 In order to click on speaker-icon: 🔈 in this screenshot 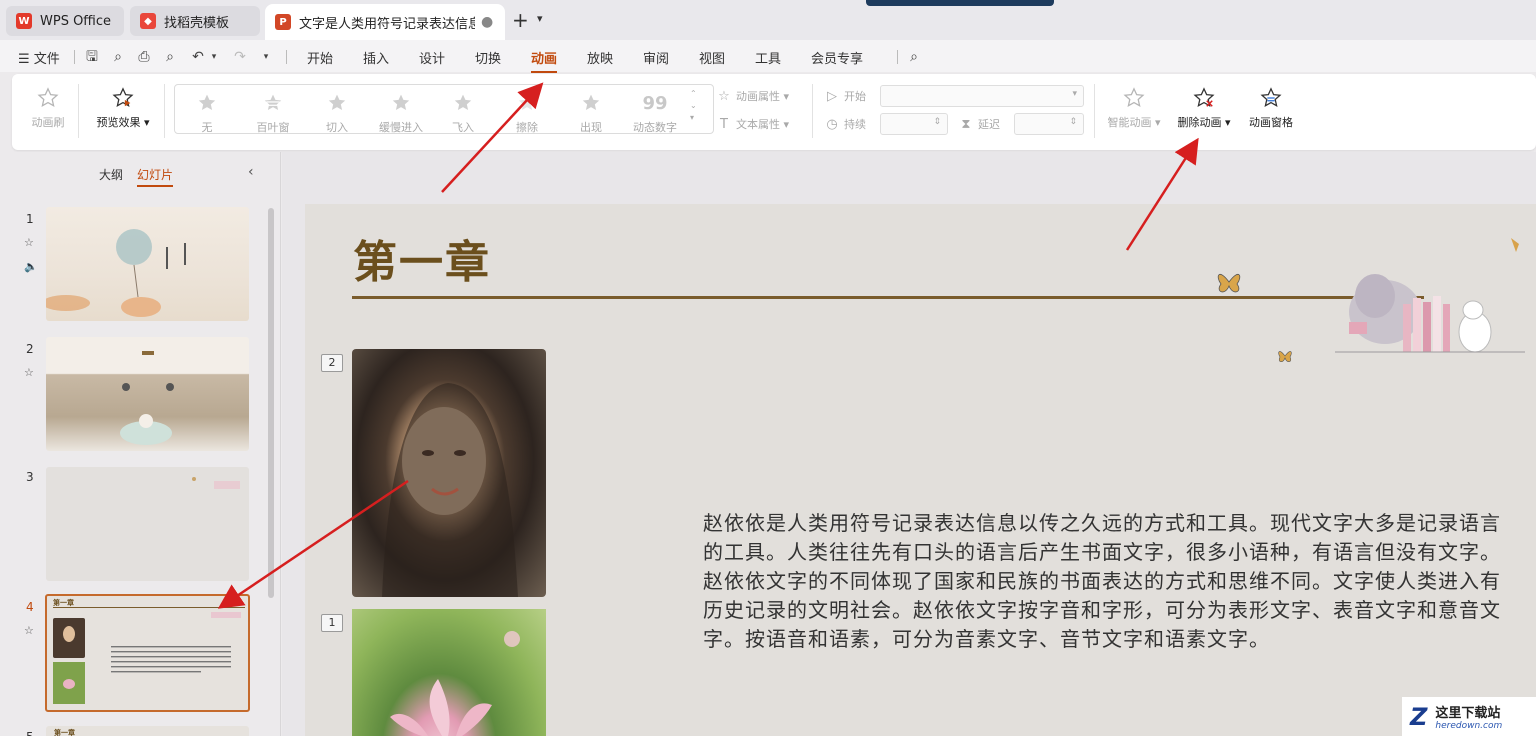, I will do `click(31, 266)`.